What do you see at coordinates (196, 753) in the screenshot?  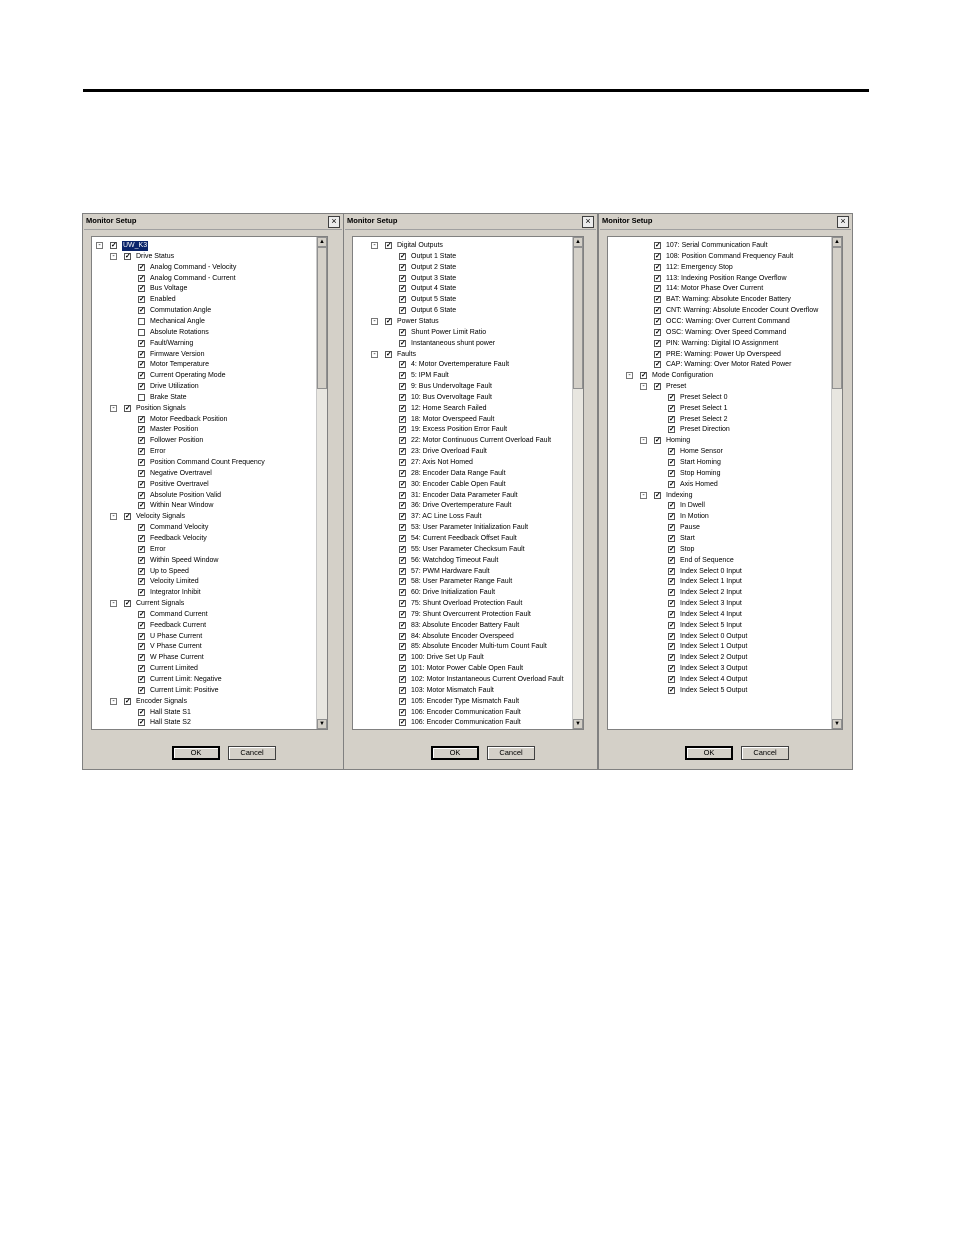 I see `ok-button: OK` at bounding box center [196, 753].